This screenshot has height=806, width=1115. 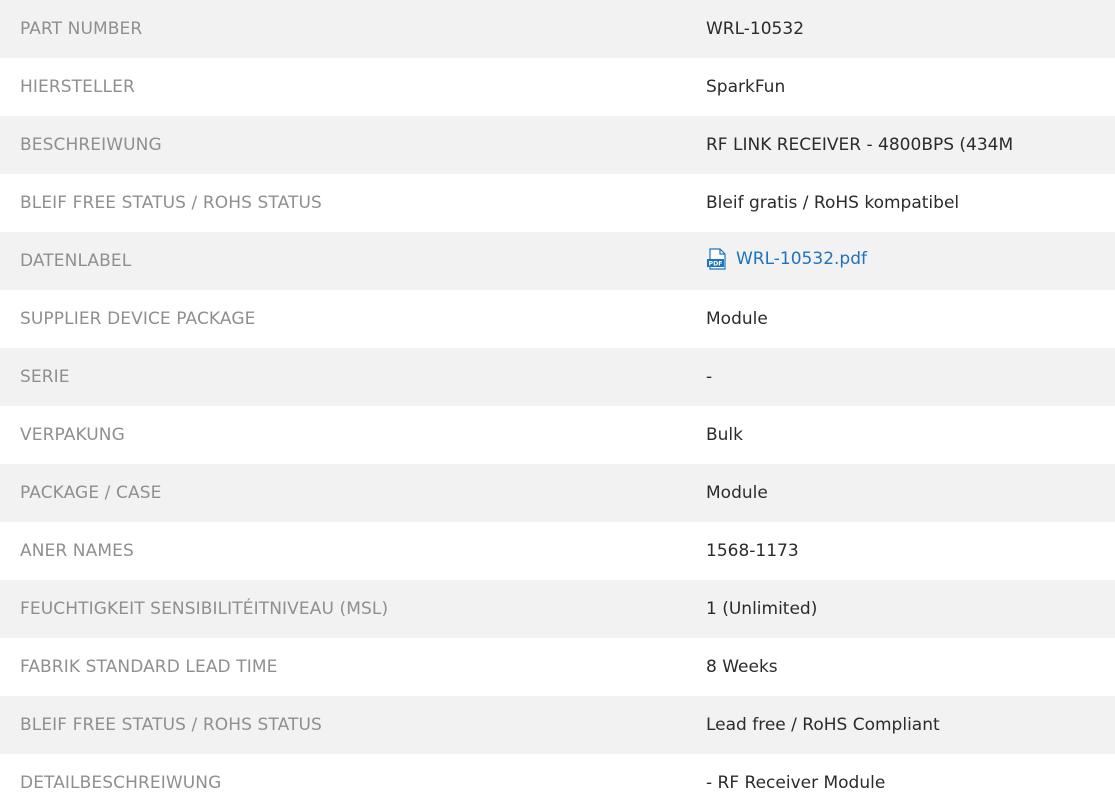 I want to click on spec-row-part-number: PART NUMBER WRL-10532, so click(x=557, y=29).